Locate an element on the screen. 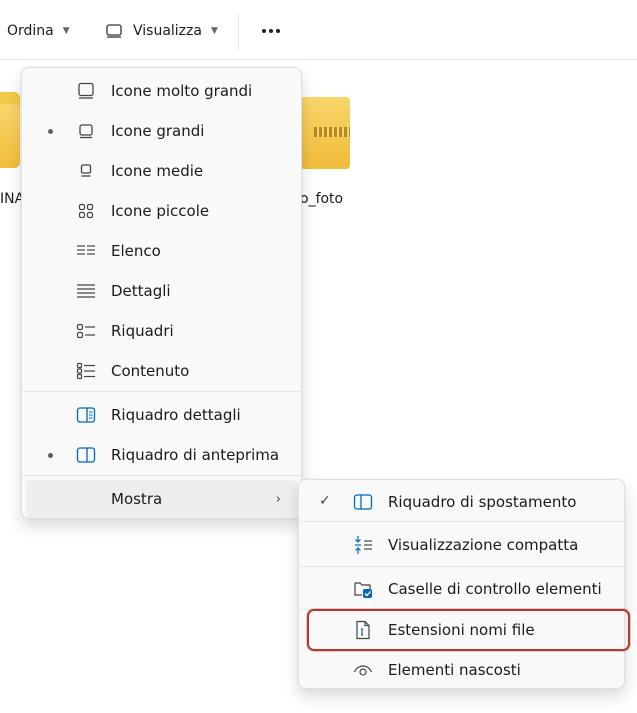 This screenshot has height=713, width=637. checkmark-icon: ✓ is located at coordinates (325, 501).